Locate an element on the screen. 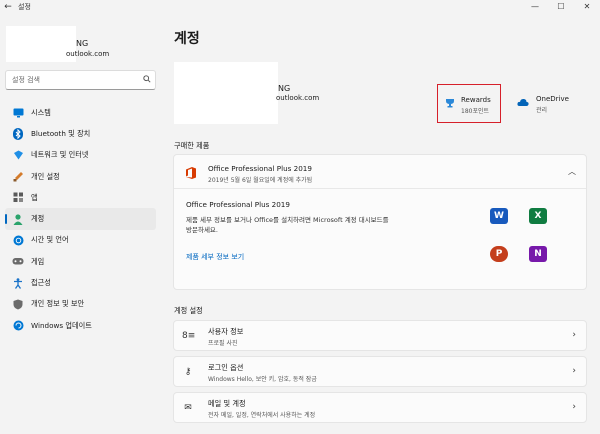  person-icon is located at coordinates (18, 219).